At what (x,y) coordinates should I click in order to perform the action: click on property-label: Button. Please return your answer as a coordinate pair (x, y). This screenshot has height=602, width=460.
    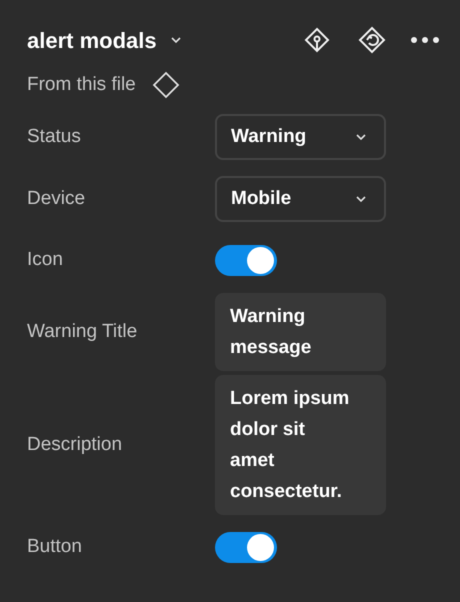
    Looking at the image, I should click on (55, 547).